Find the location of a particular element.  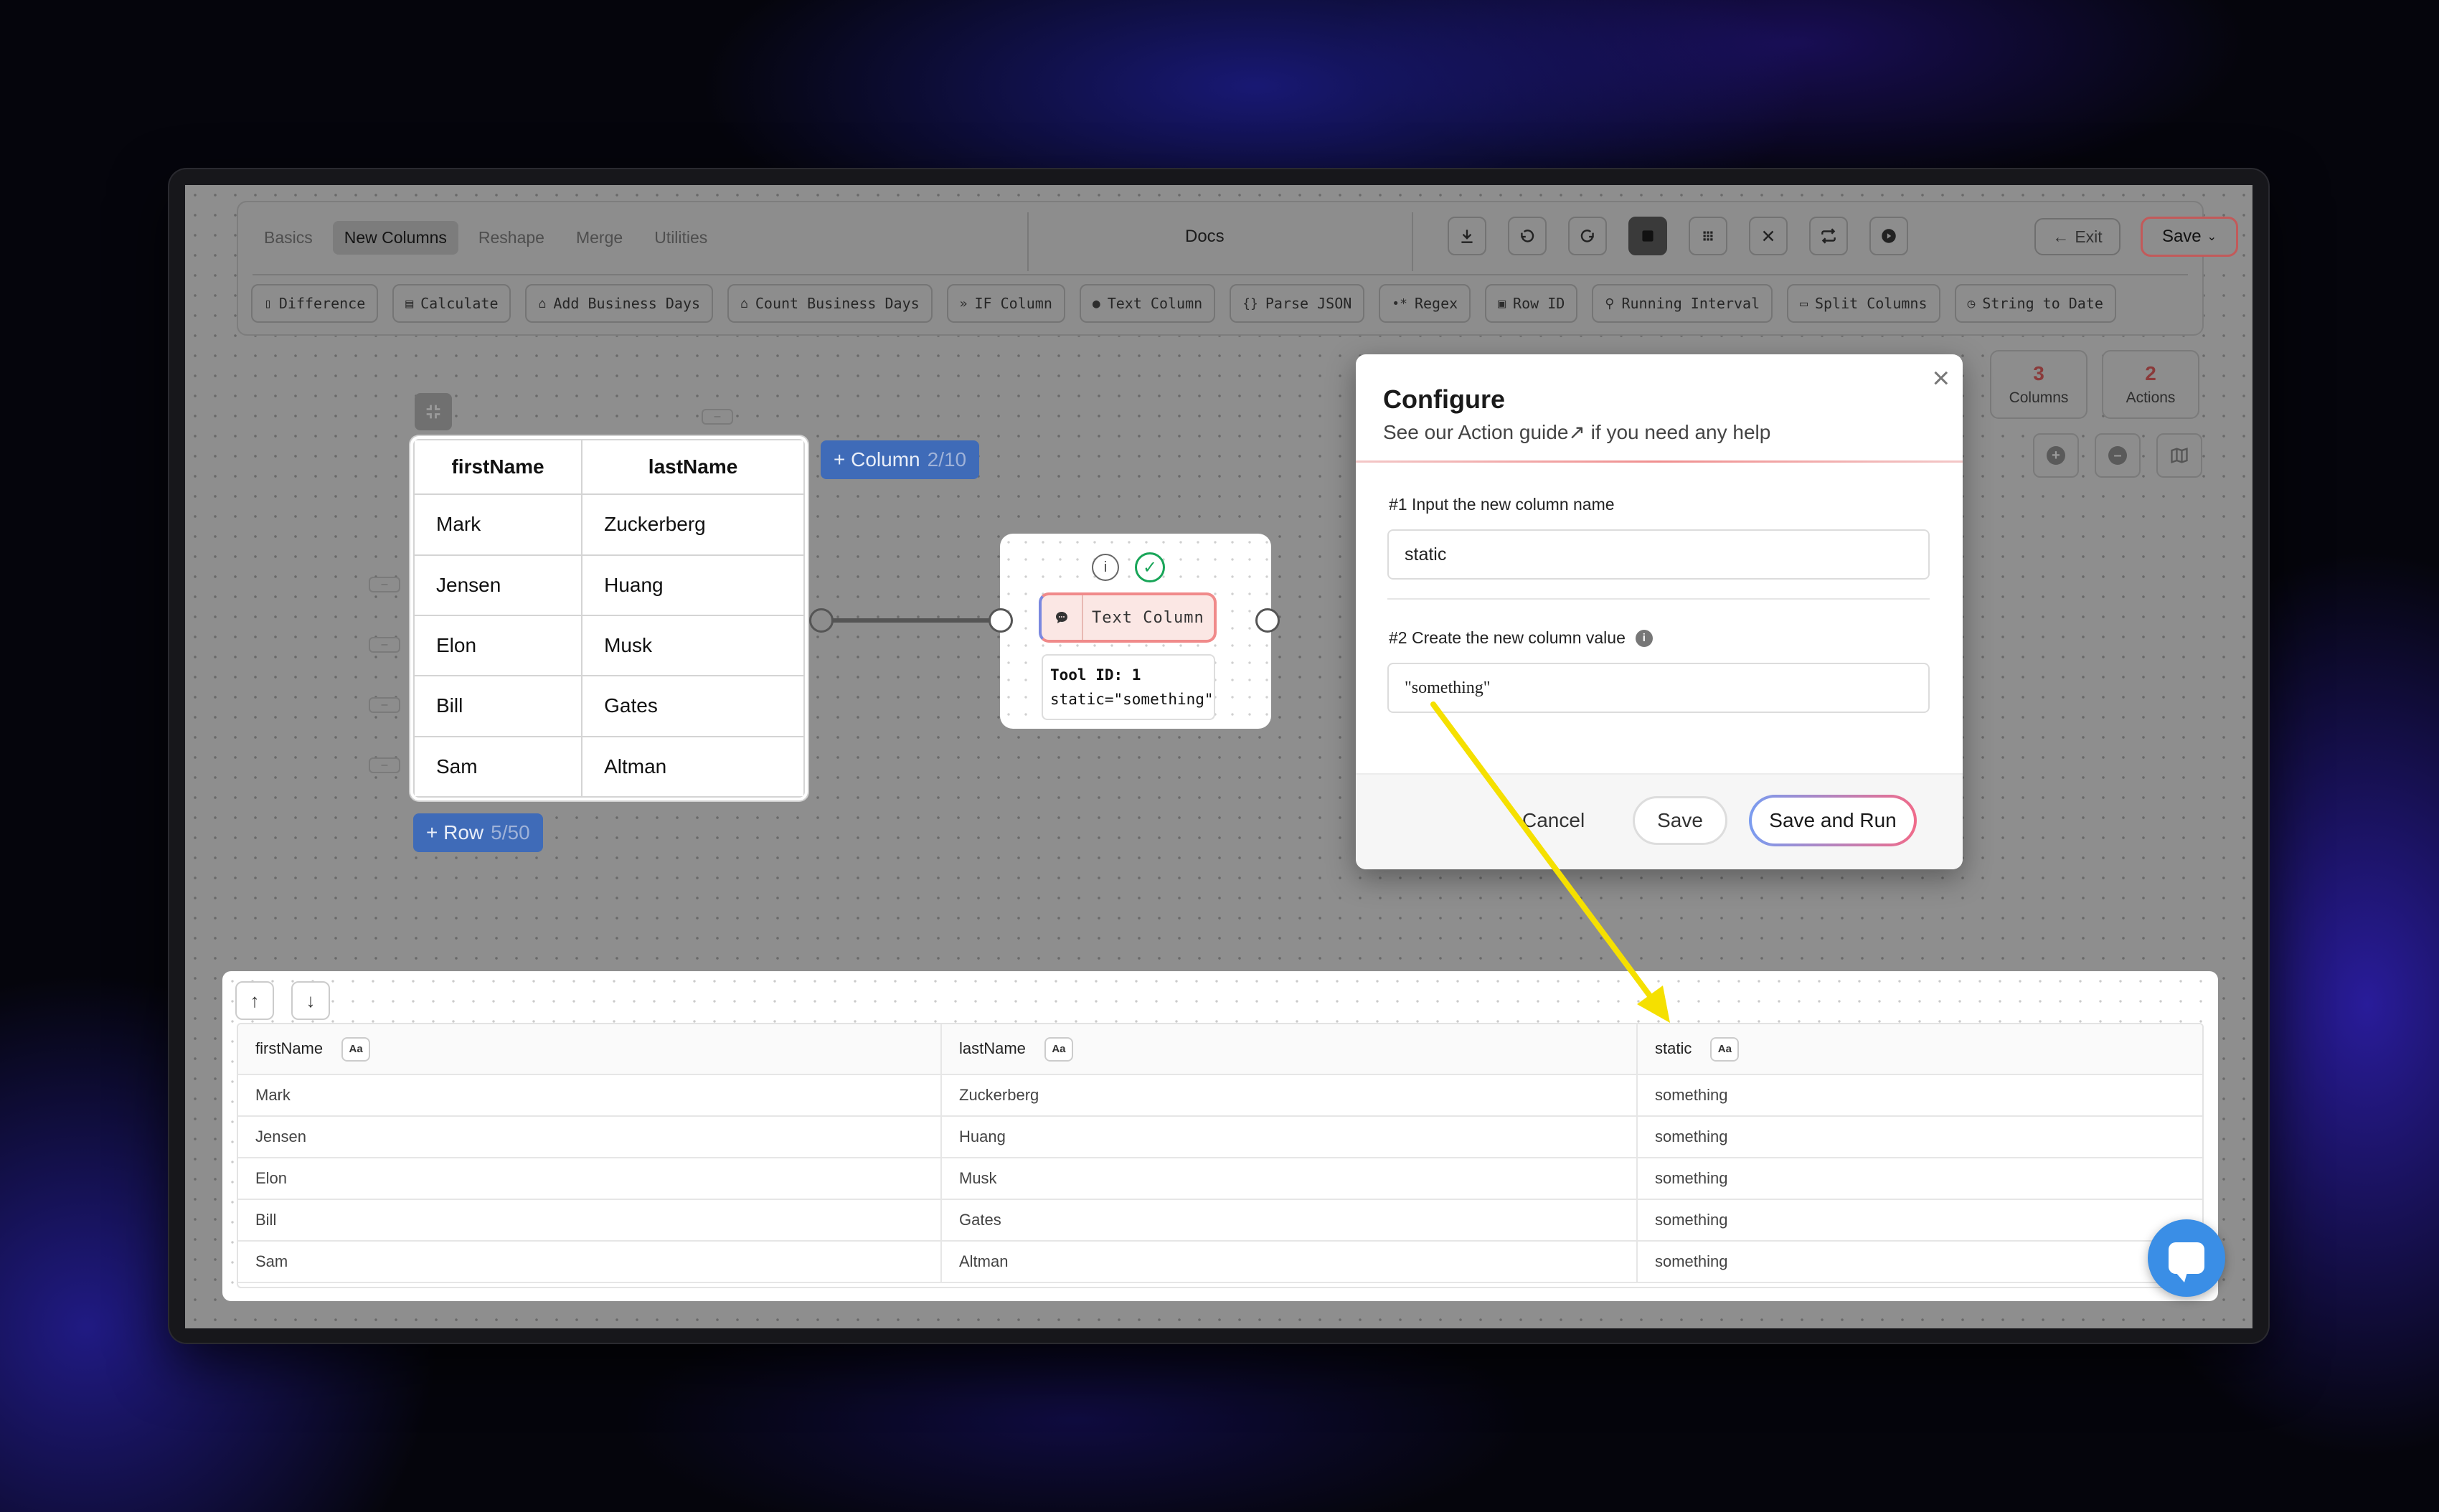

source-header-lastname: lastName is located at coordinates (693, 468).